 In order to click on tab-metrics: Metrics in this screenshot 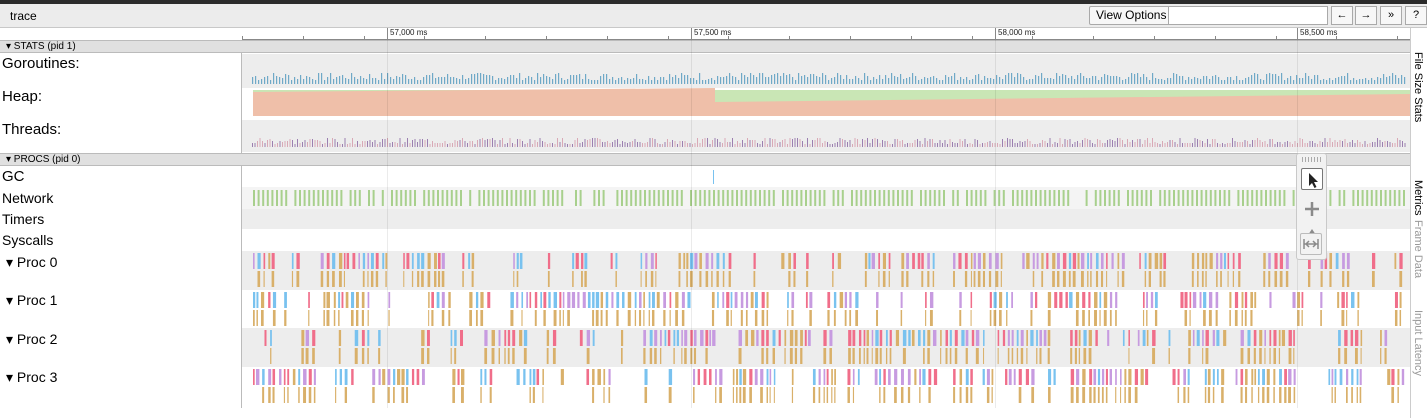, I will do `click(1418, 197)`.